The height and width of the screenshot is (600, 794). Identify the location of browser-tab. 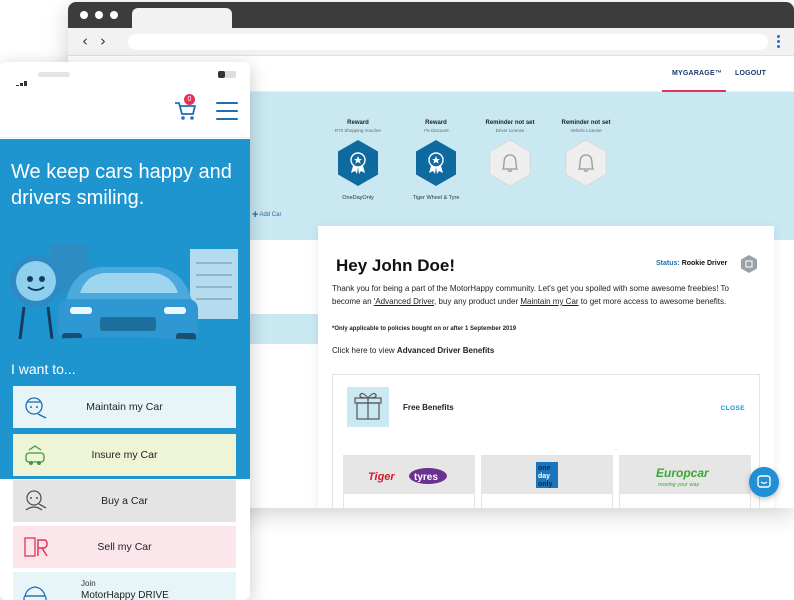
(182, 19).